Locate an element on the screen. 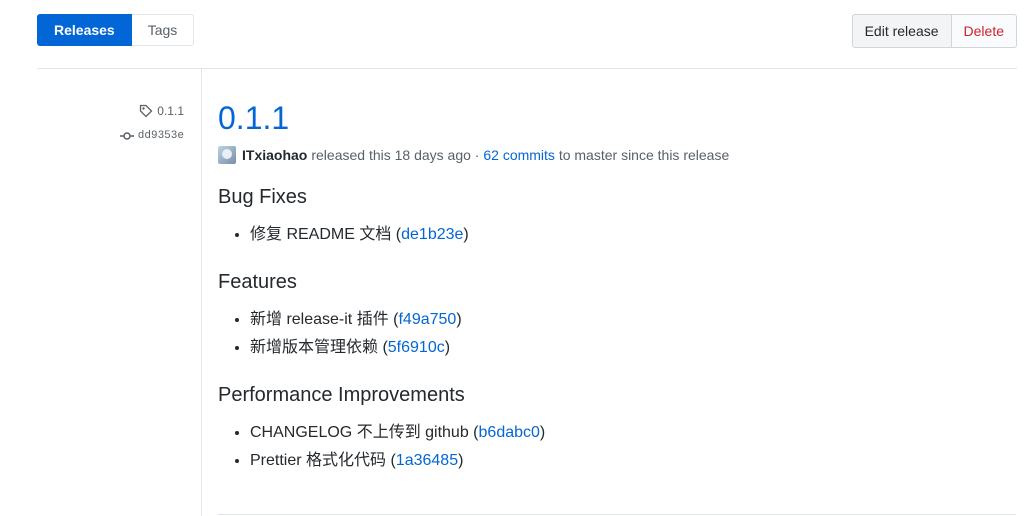 The width and height of the screenshot is (1036, 516). commit-link: 1a36485 is located at coordinates (427, 460).